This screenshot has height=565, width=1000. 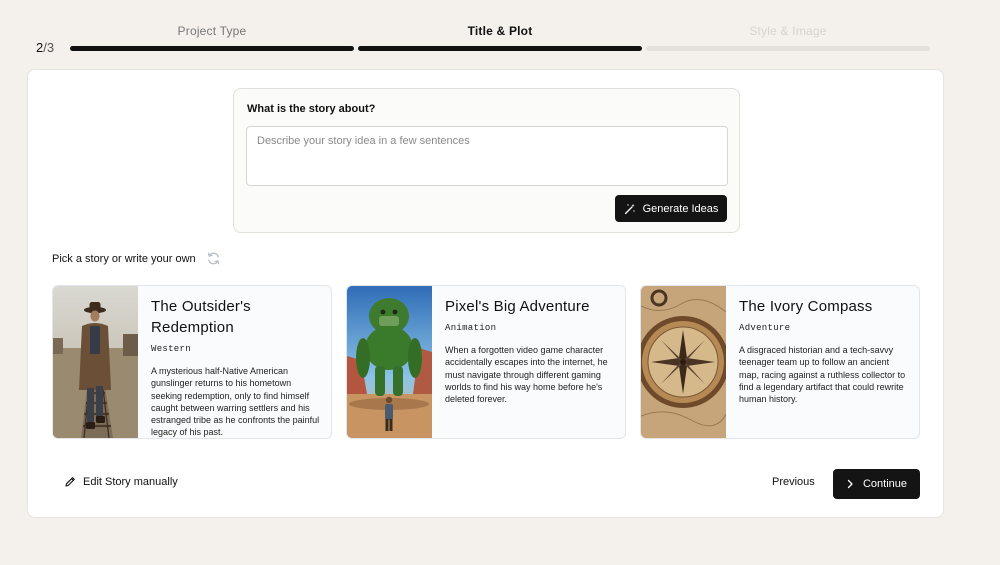 What do you see at coordinates (788, 31) in the screenshot?
I see `step-label: Style & Image` at bounding box center [788, 31].